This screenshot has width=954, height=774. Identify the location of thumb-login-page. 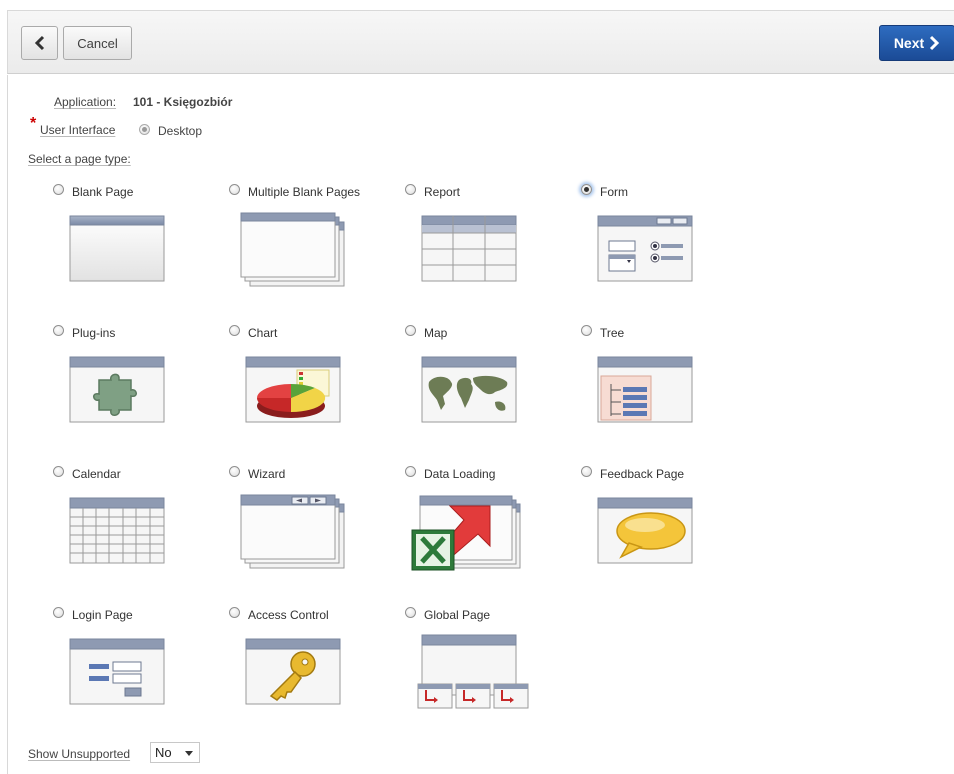
(117, 672).